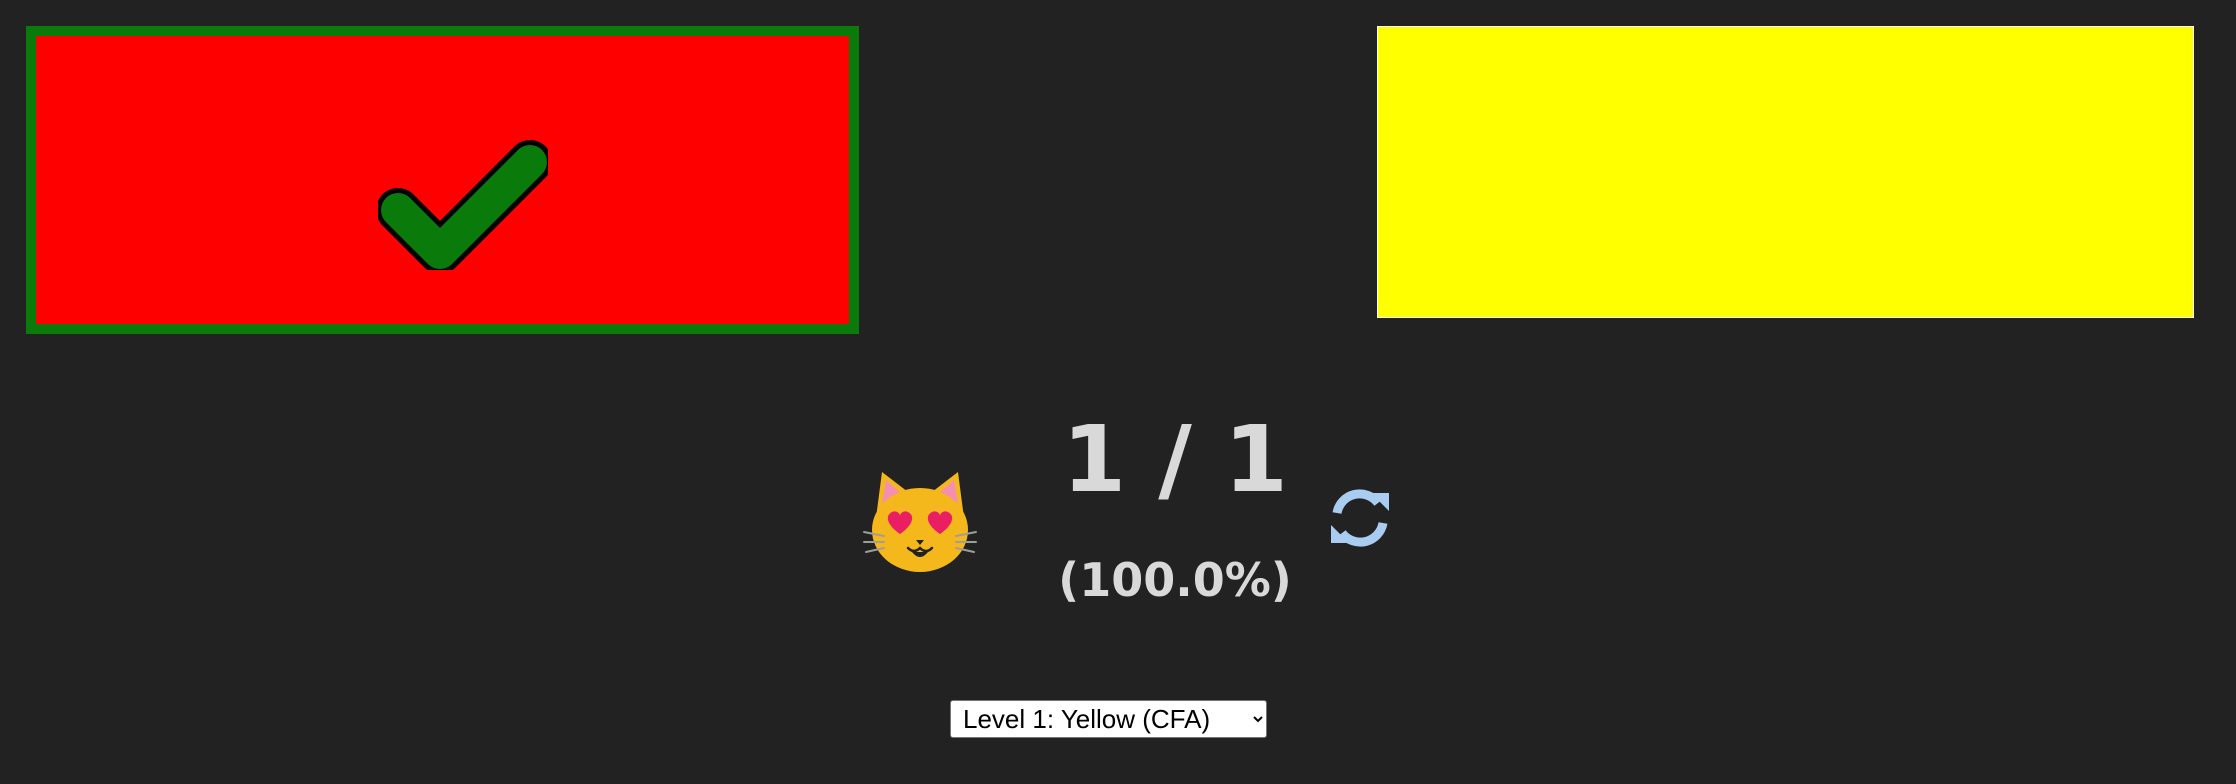 The width and height of the screenshot is (2236, 784). I want to click on checkmark-icon, so click(463, 195).